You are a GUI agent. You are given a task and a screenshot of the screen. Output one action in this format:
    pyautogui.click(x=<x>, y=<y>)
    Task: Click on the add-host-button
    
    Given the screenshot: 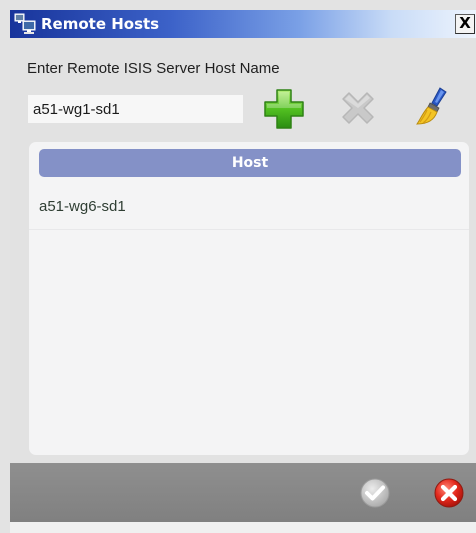 What is the action you would take?
    pyautogui.click(x=284, y=109)
    